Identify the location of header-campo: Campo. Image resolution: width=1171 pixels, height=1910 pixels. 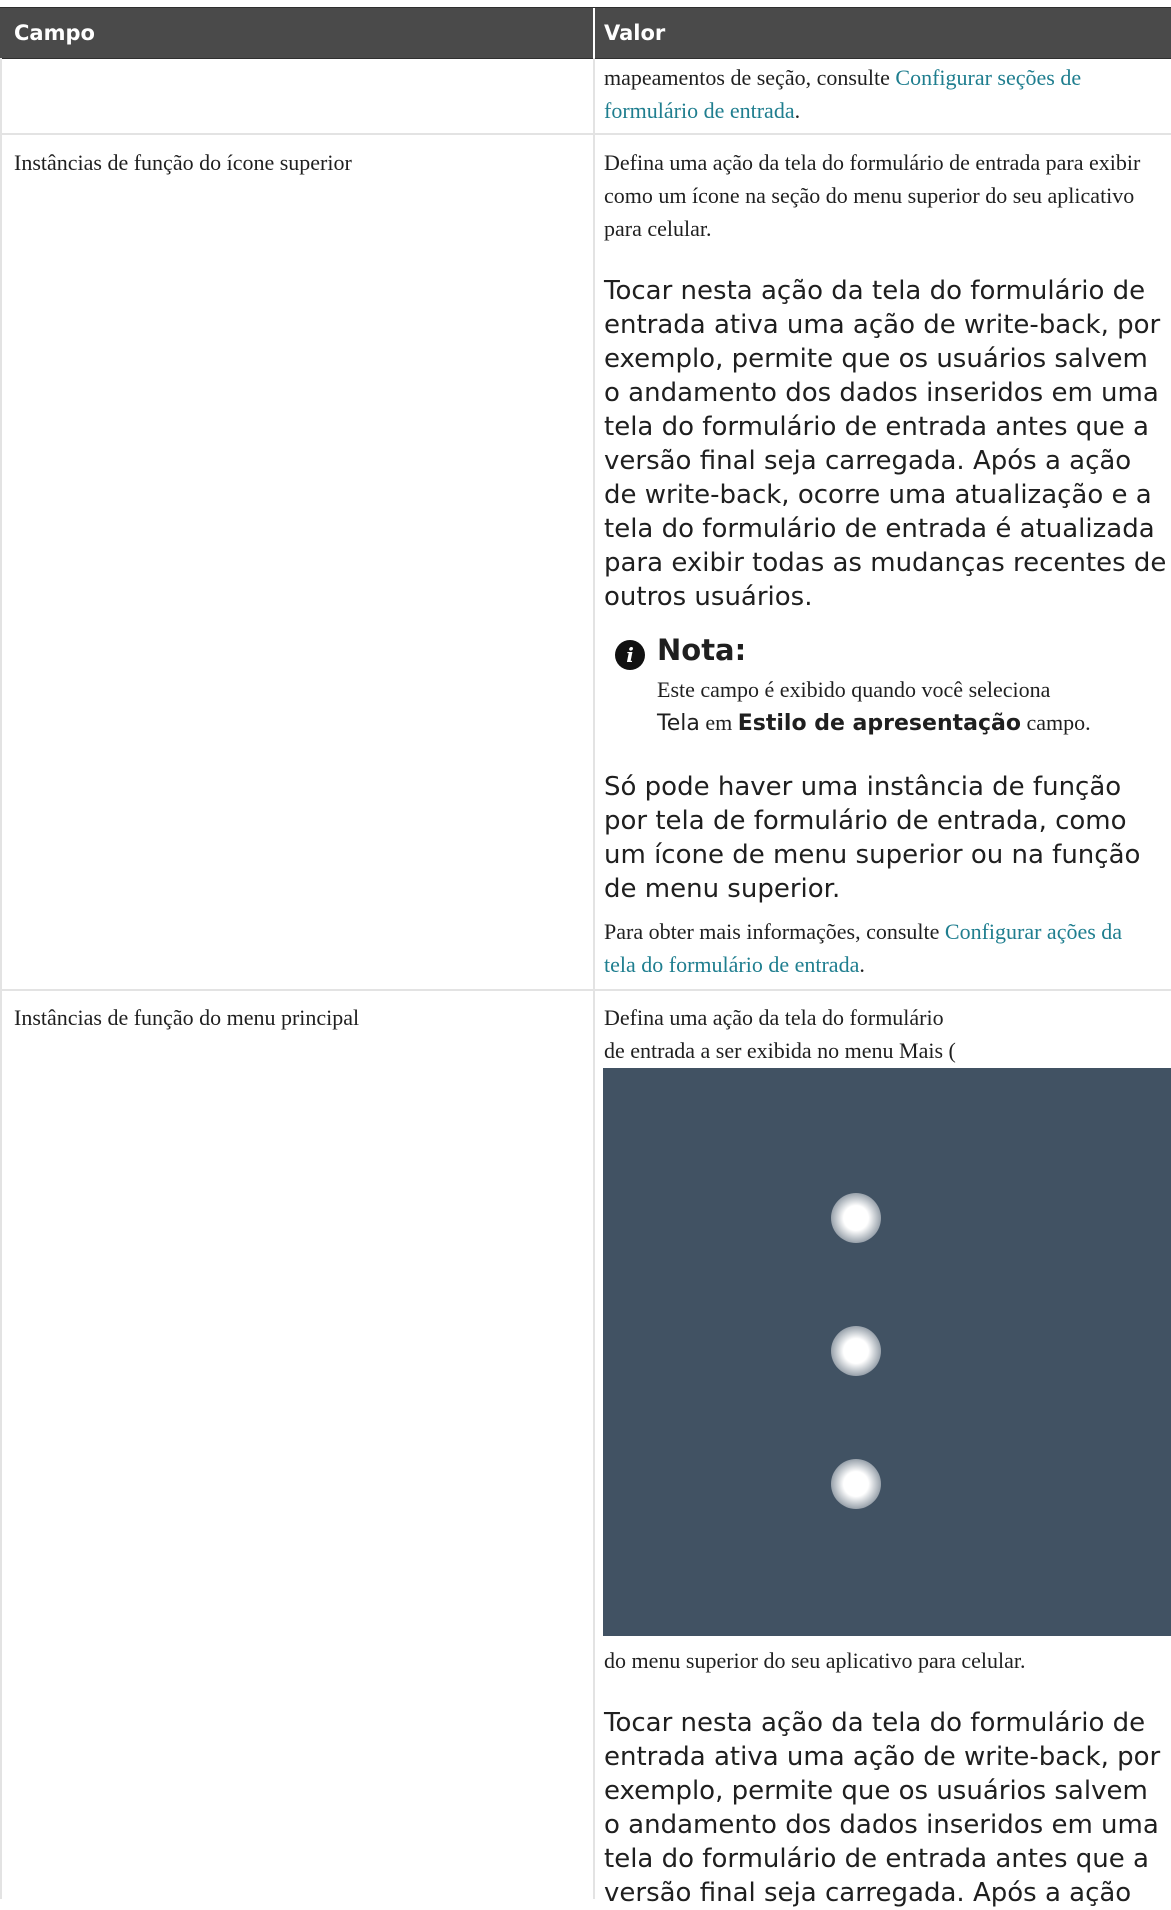
(54, 33).